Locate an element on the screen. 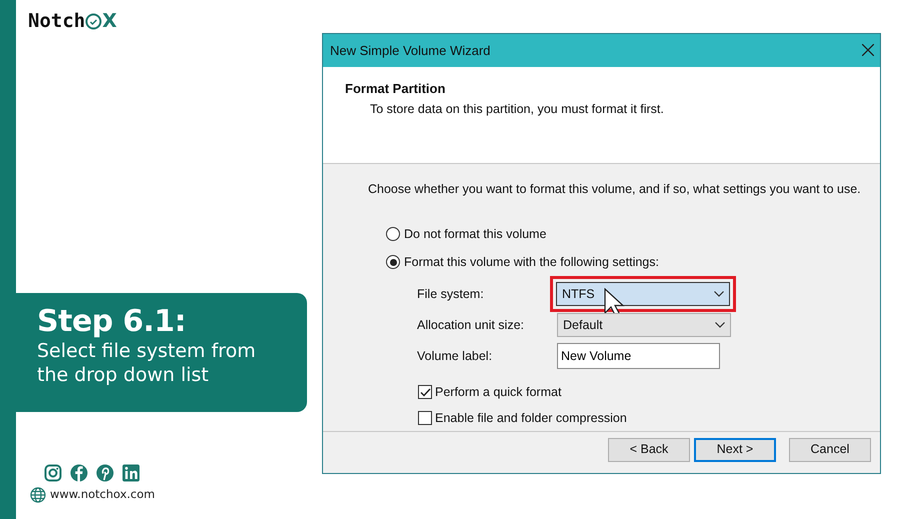 The width and height of the screenshot is (922, 519). dropdown-field: NTFS is located at coordinates (643, 294).